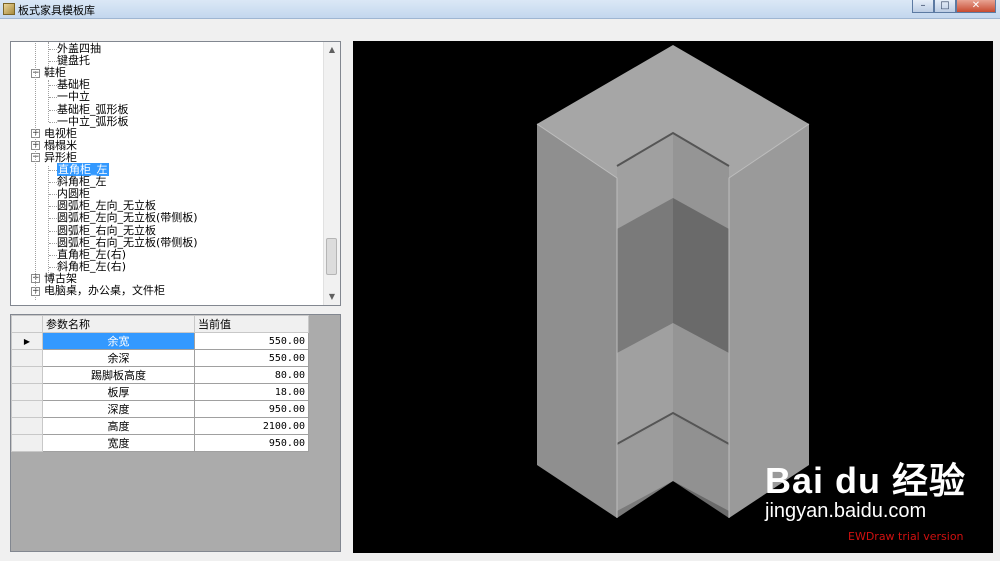 This screenshot has width=1000, height=561. What do you see at coordinates (945, 6) in the screenshot?
I see `maximize-button: □` at bounding box center [945, 6].